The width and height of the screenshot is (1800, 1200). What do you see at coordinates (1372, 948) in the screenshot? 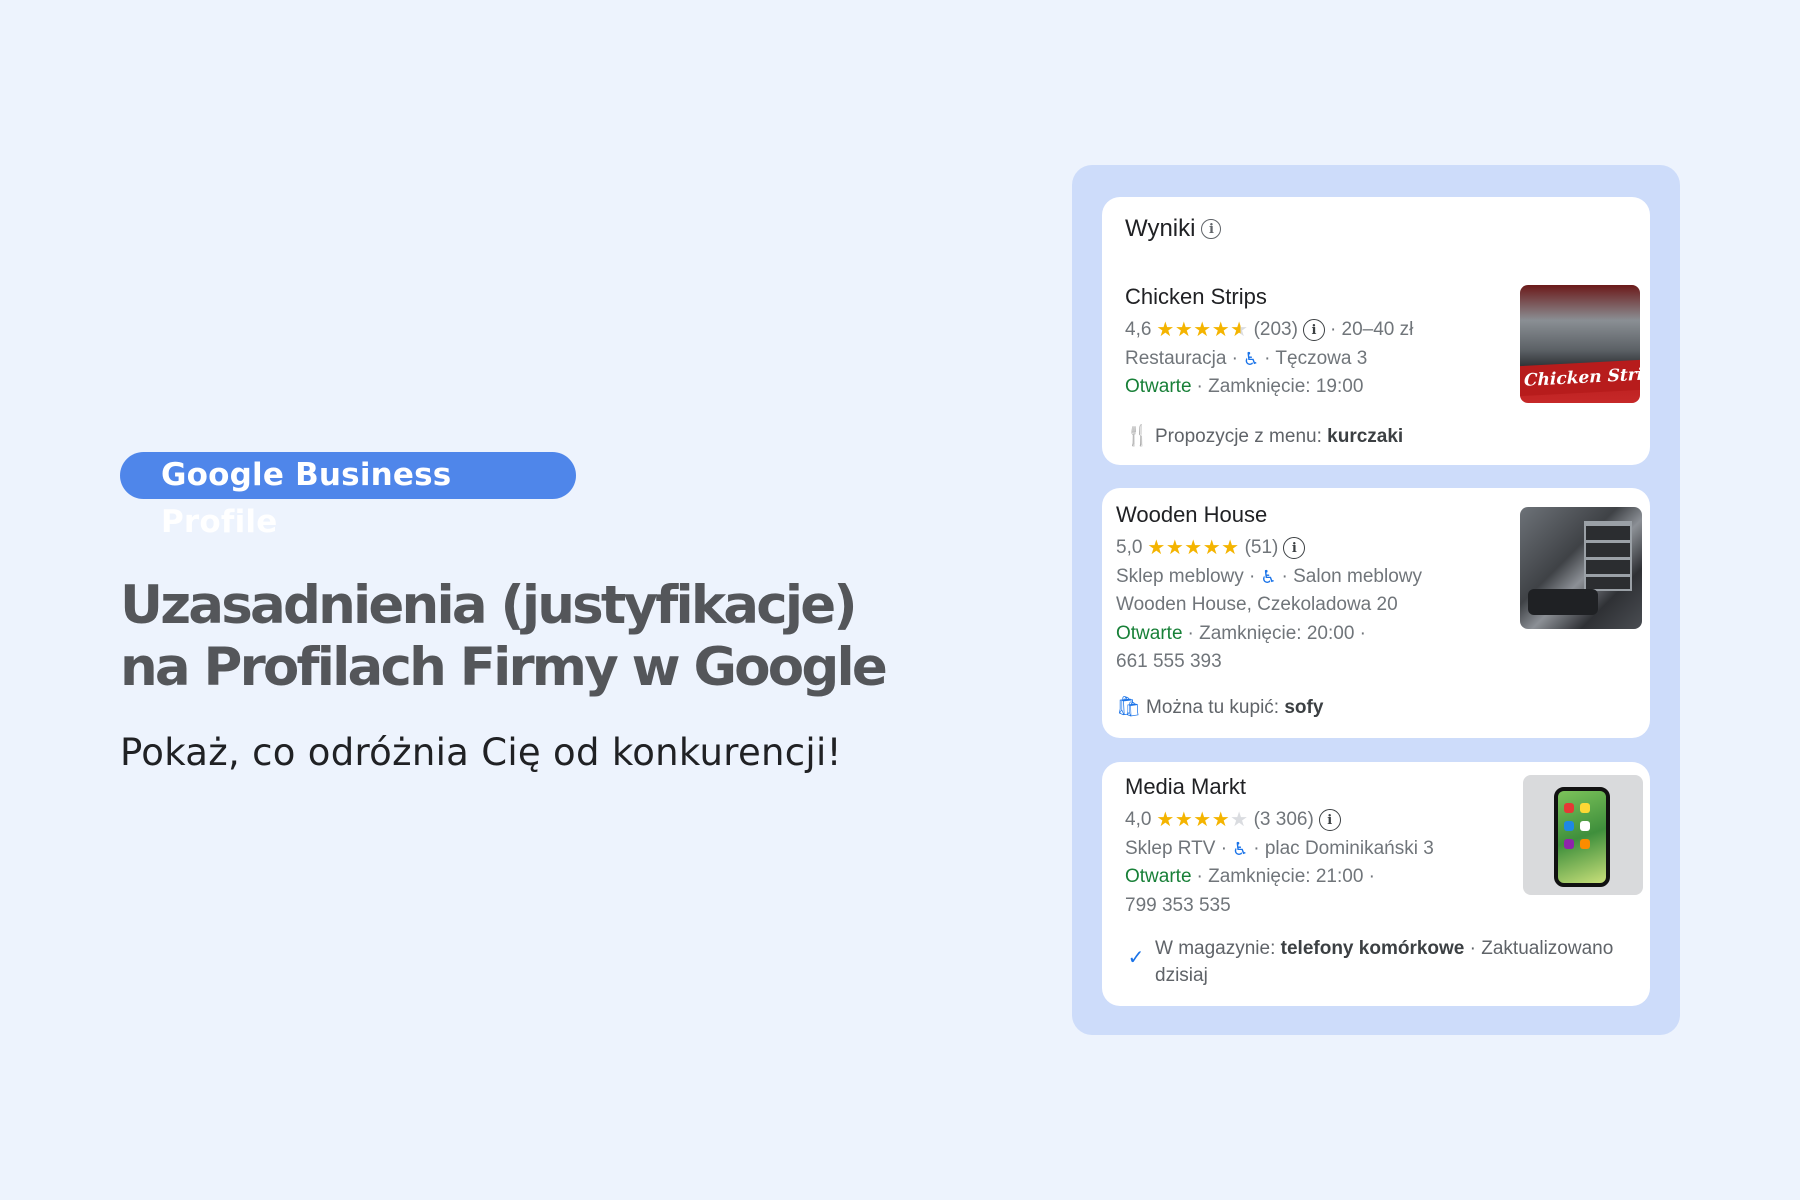
I see `justification-value: telefony komórkowe` at bounding box center [1372, 948].